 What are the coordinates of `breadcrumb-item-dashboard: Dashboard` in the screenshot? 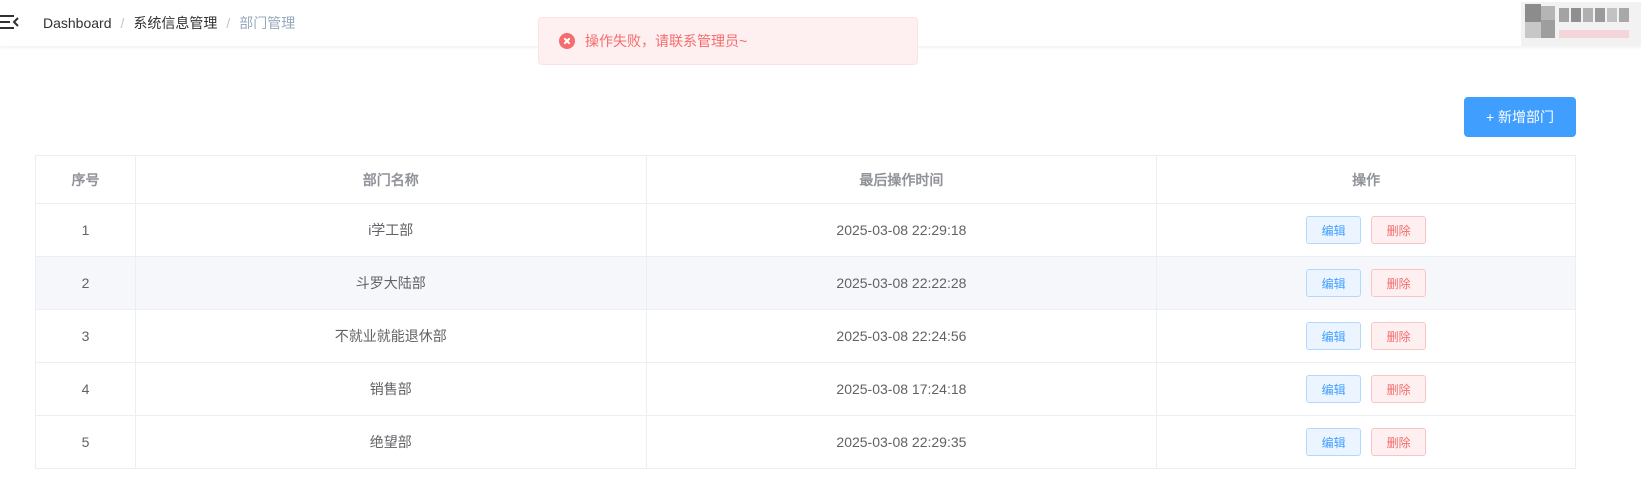 It's located at (77, 23).